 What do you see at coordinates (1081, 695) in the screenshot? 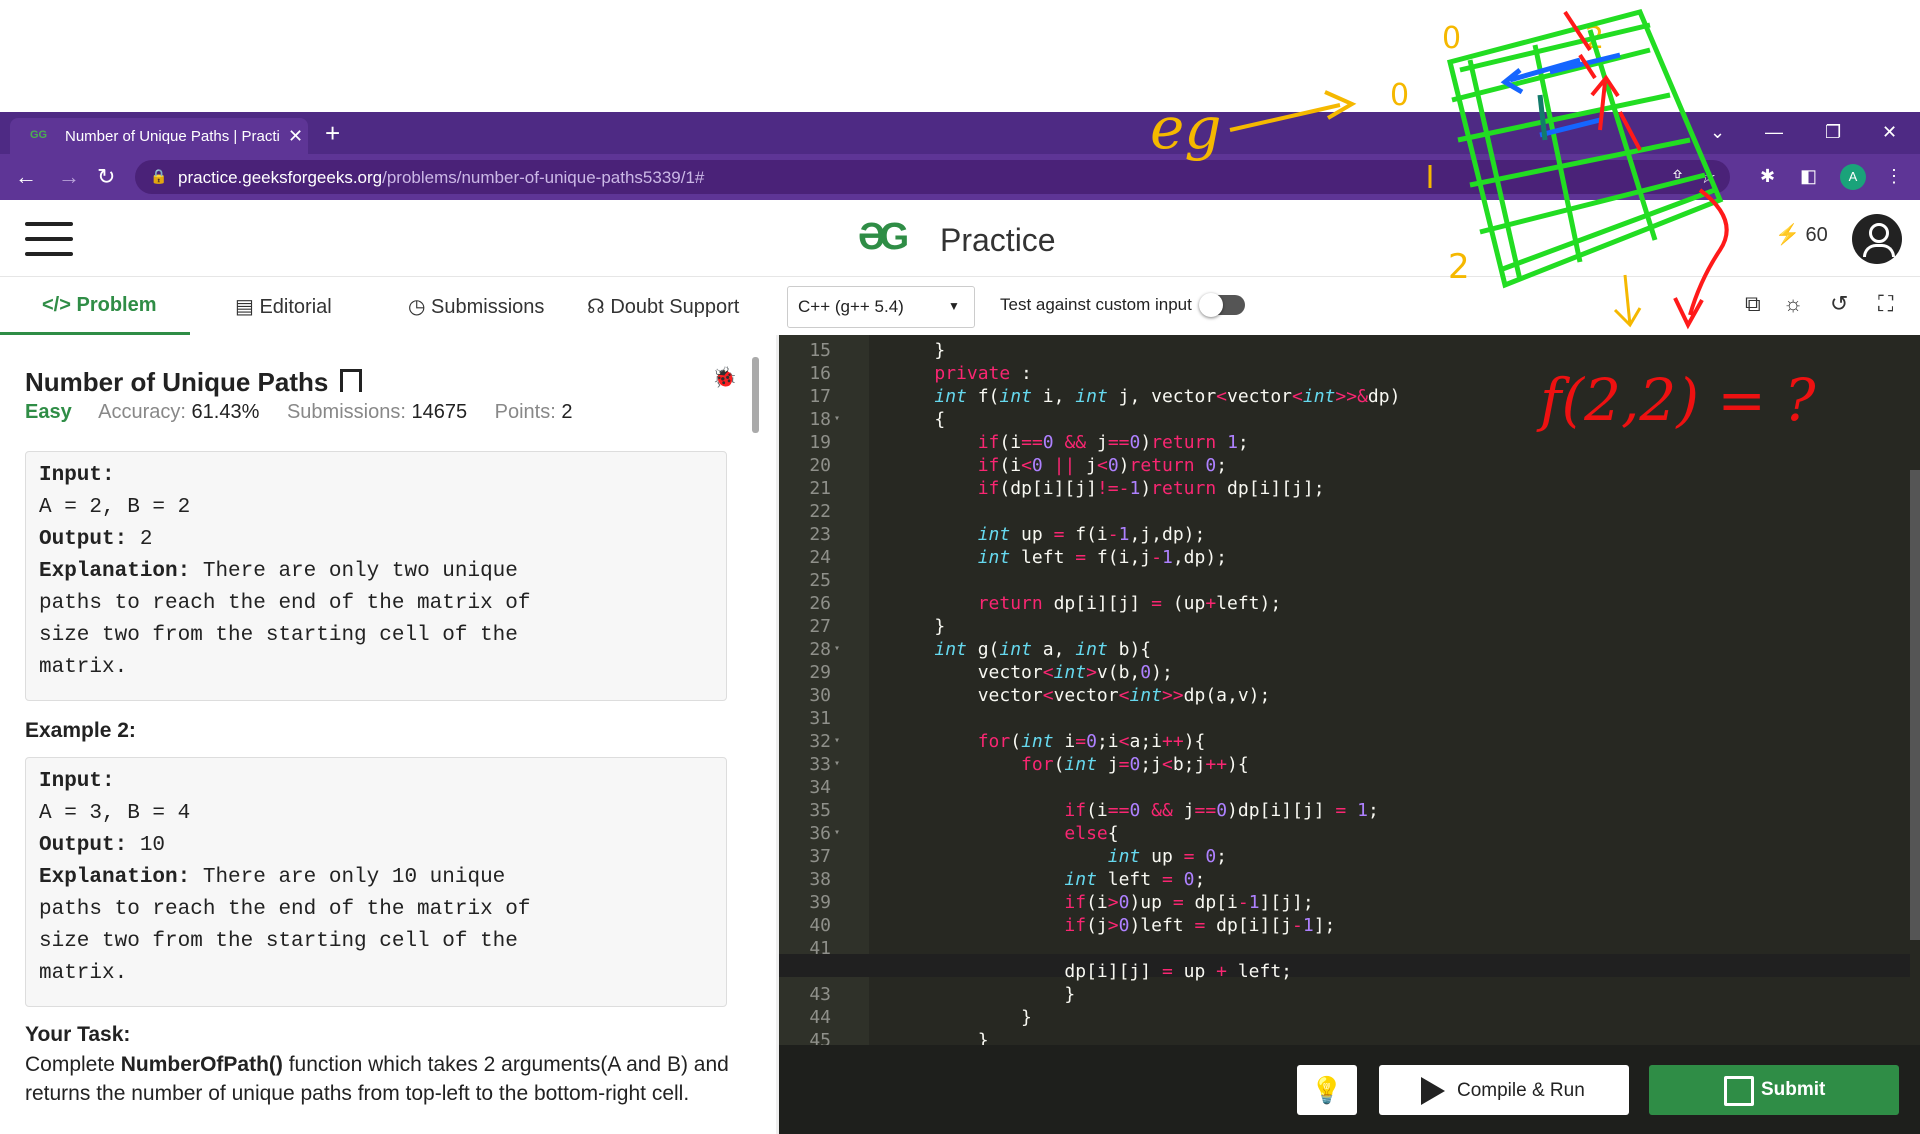
I see `code-line: vector<vector<int>>dp(a,v);` at bounding box center [1081, 695].